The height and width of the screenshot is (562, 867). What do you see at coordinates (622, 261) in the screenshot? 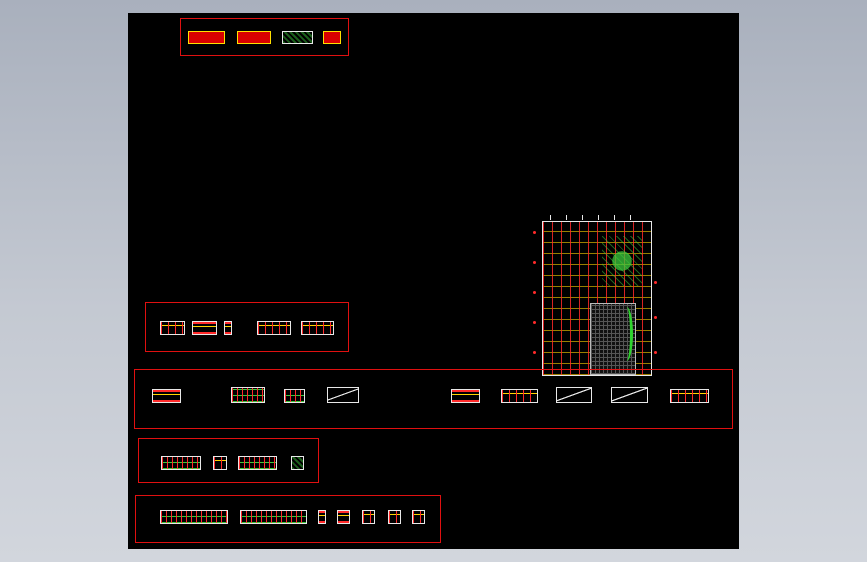
I see `landscape-area` at bounding box center [622, 261].